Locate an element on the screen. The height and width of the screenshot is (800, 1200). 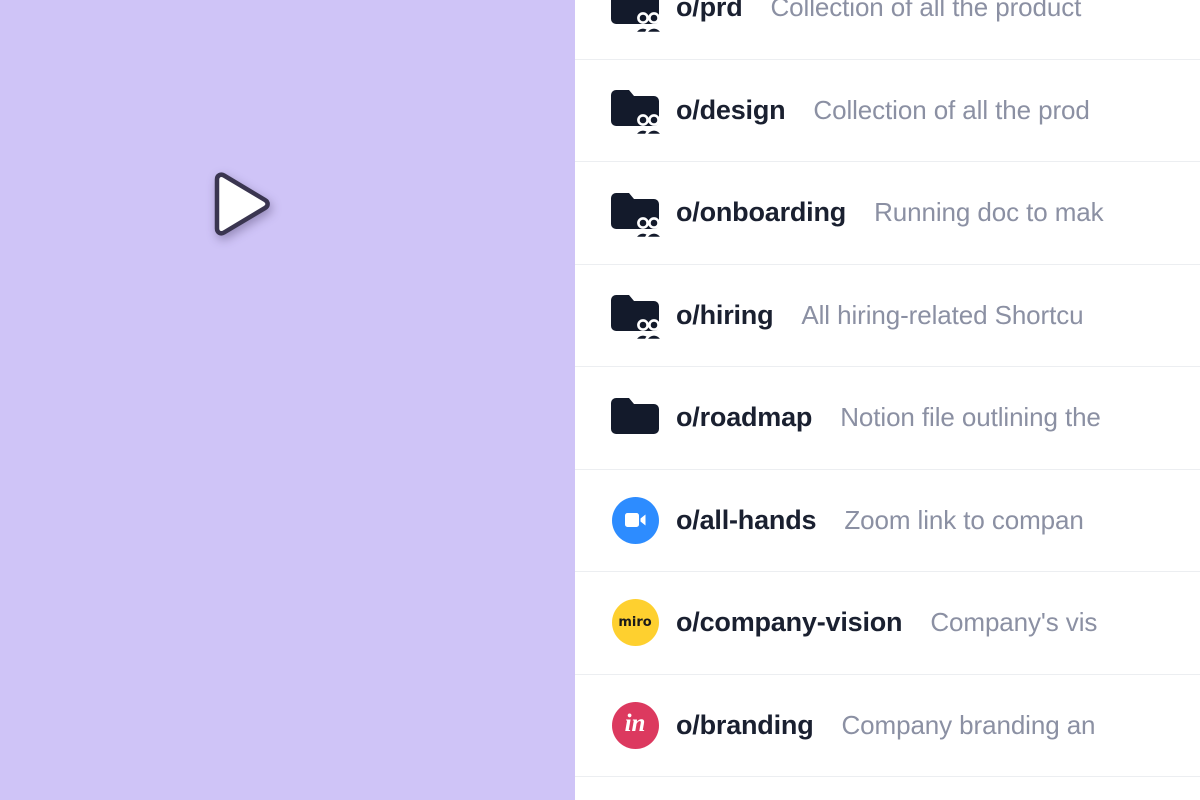
miro-icon: miro is located at coordinates (635, 623).